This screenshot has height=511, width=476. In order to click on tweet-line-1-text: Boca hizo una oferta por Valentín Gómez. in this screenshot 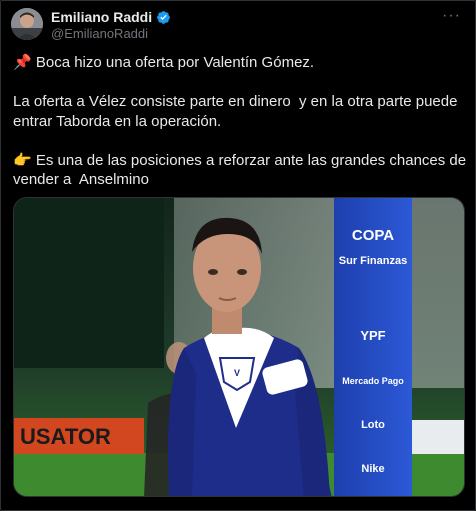, I will do `click(173, 62)`.